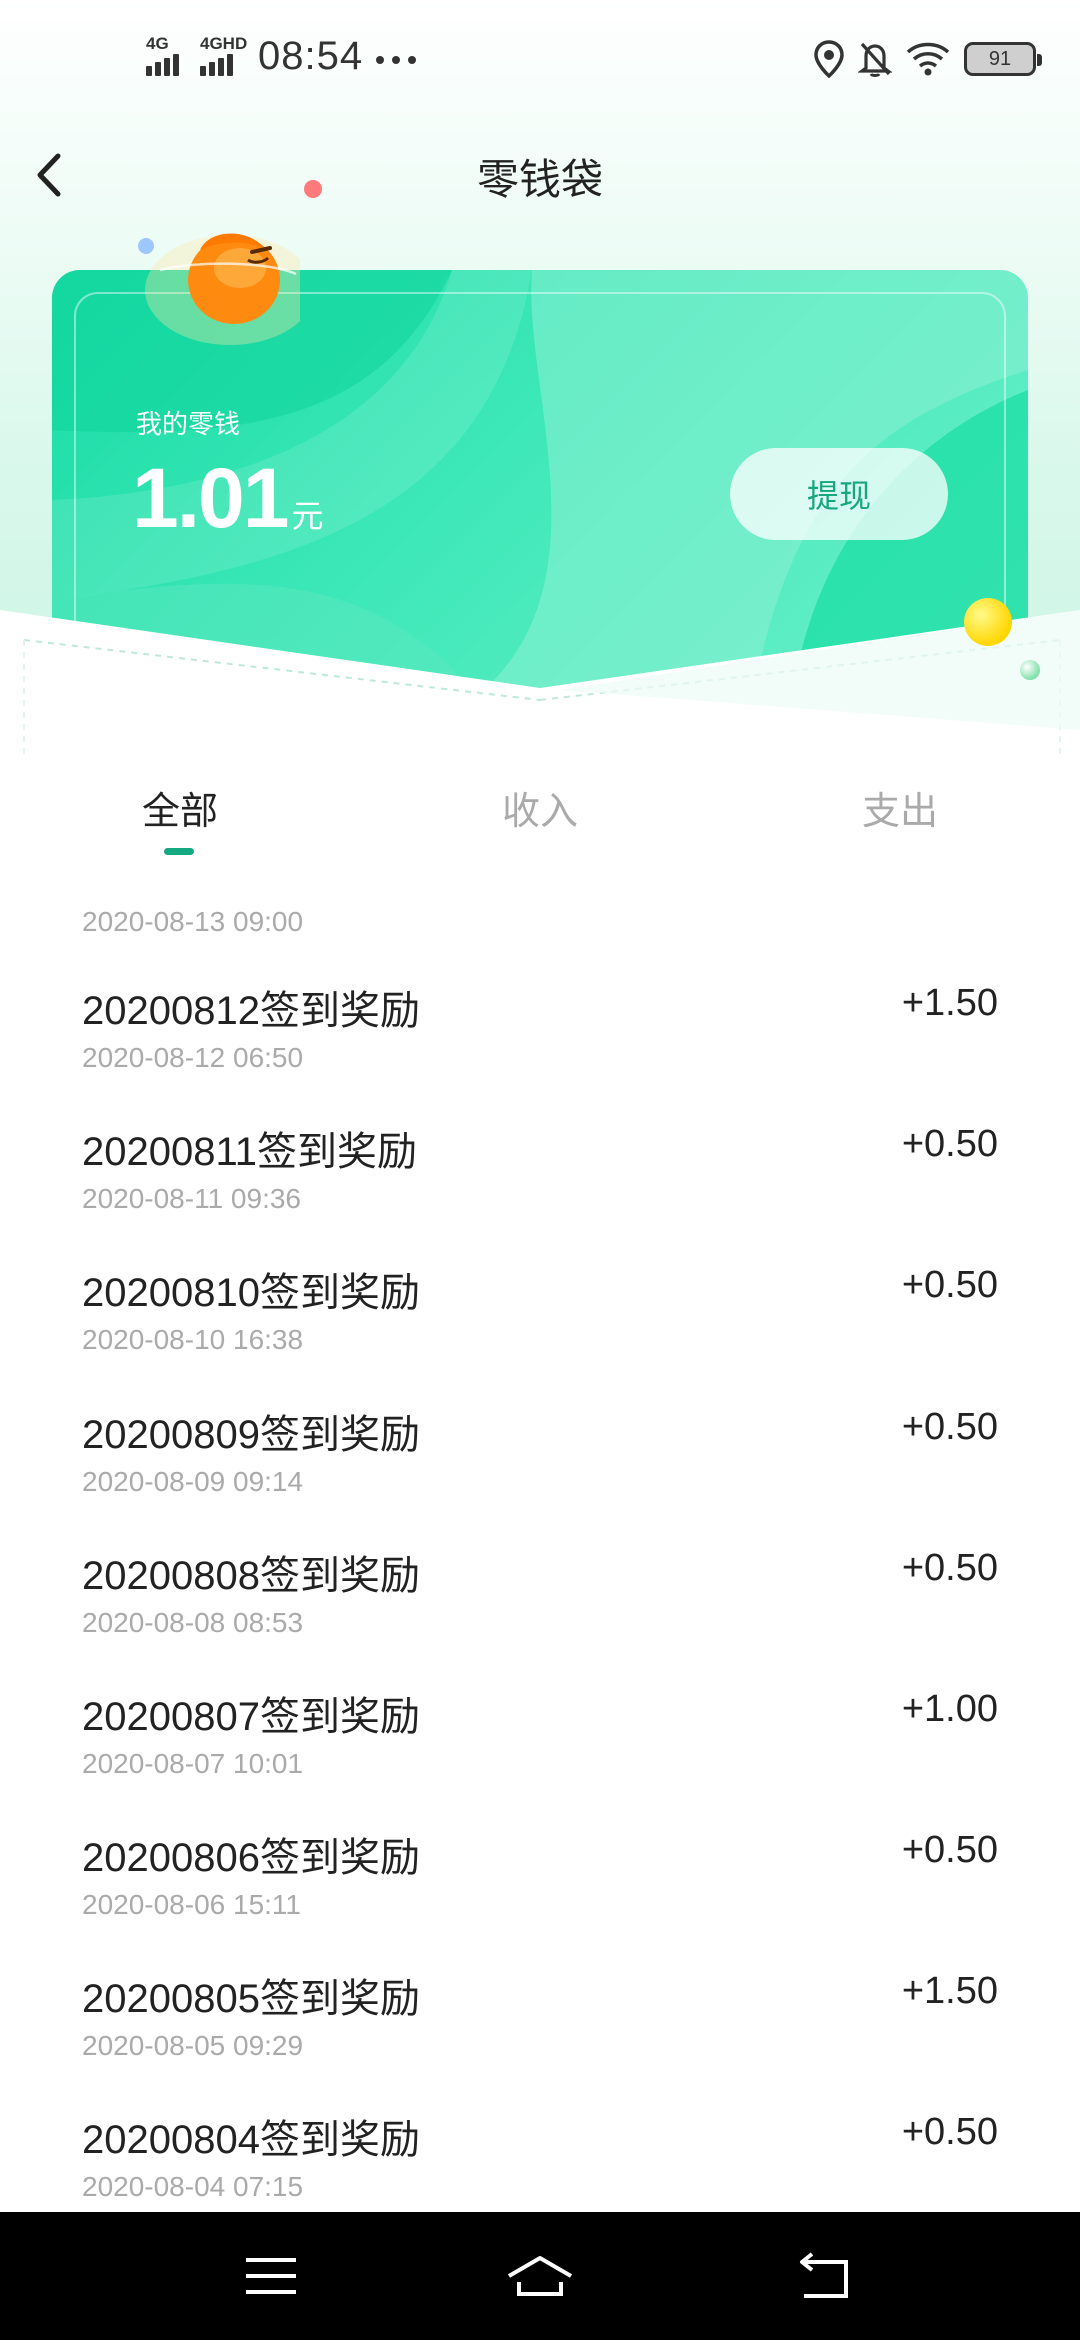  I want to click on location-icon, so click(829, 59).